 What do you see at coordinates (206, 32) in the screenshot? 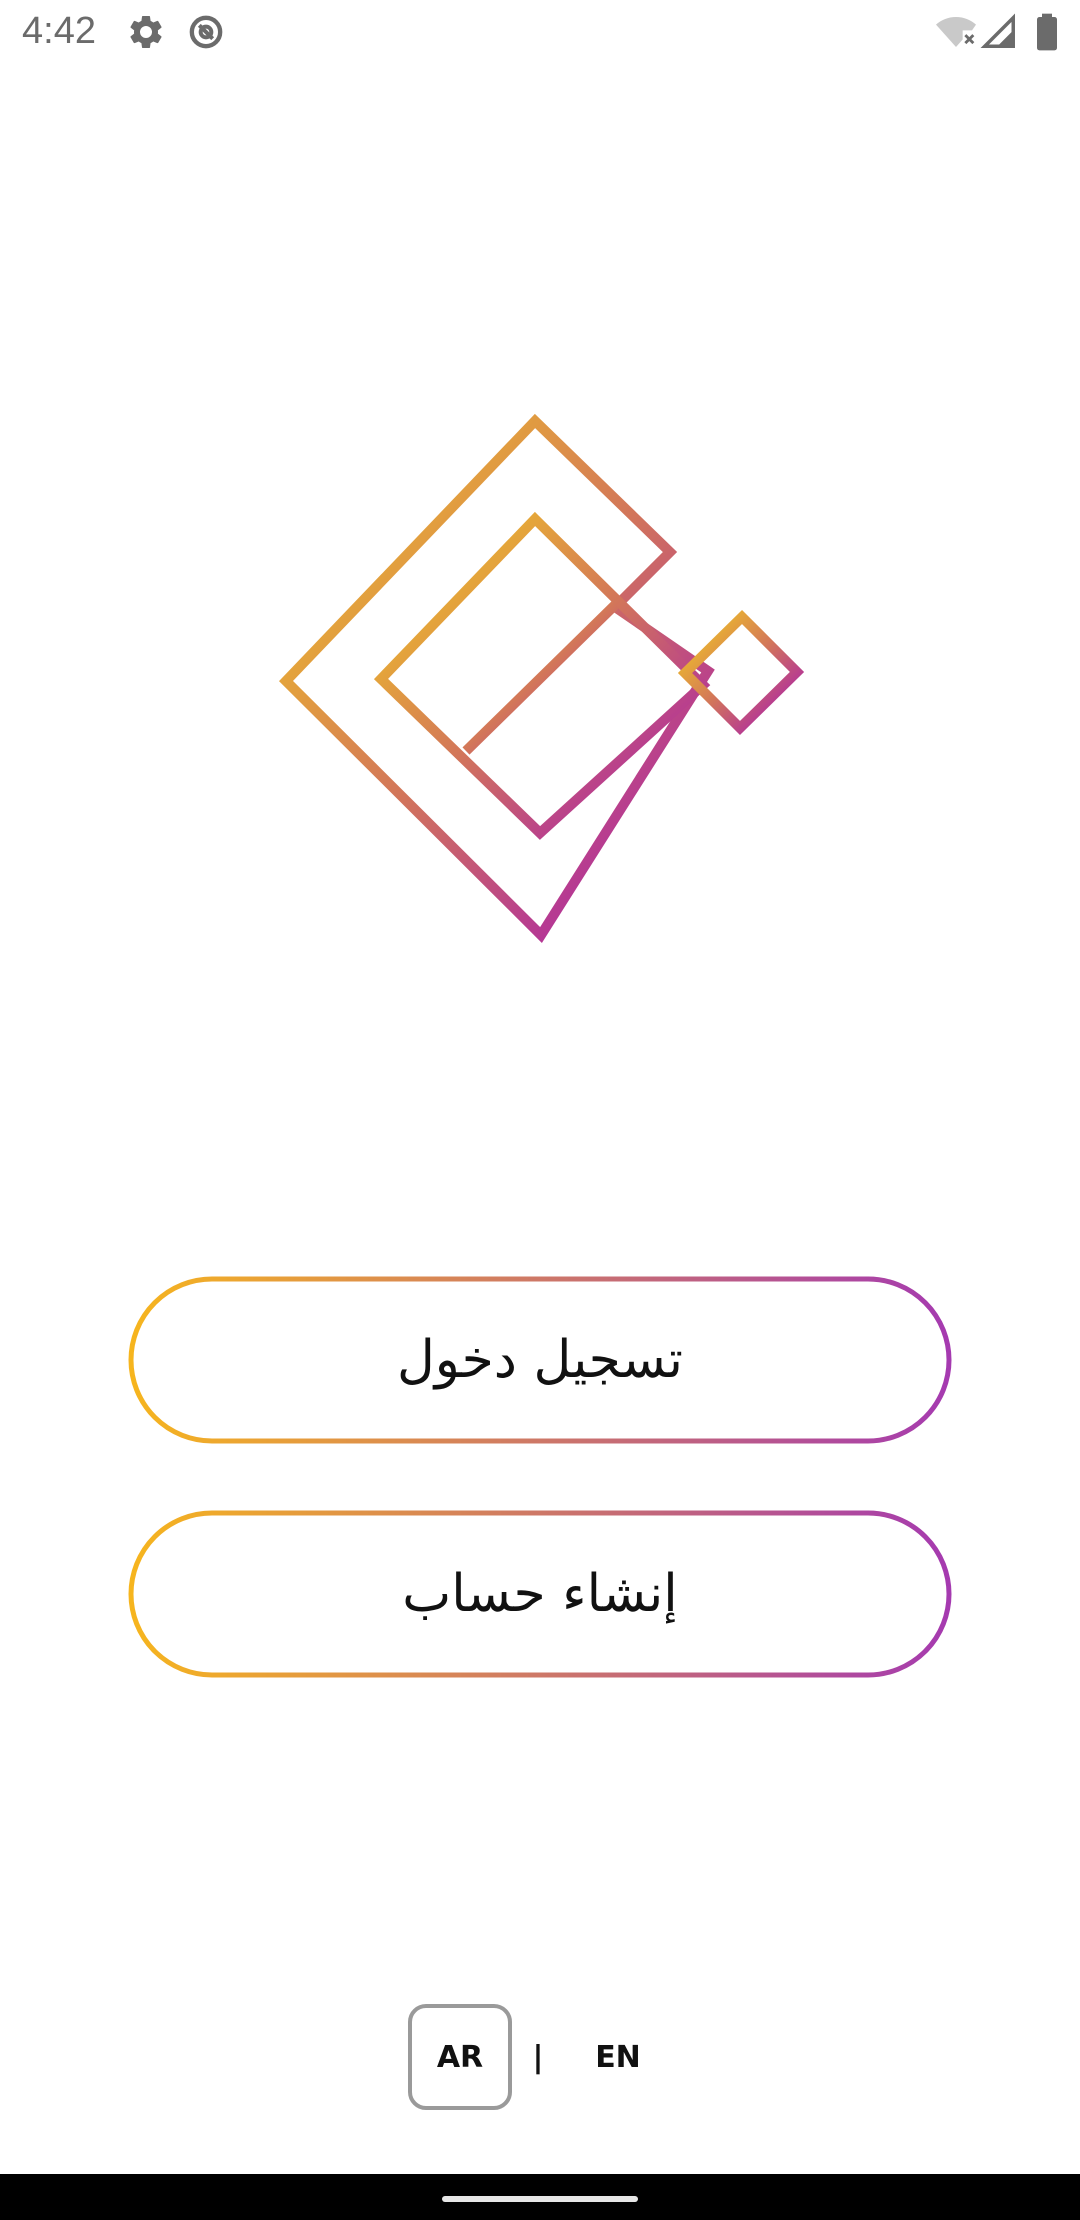
I see `data-saver-icon` at bounding box center [206, 32].